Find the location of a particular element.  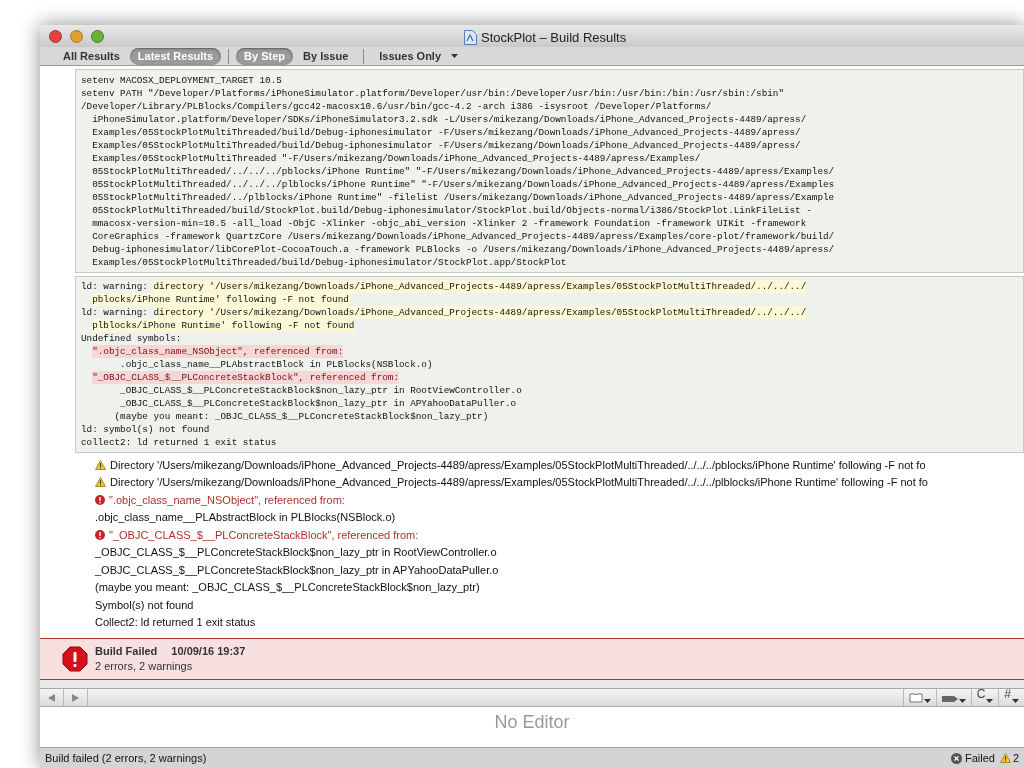

issue-text: _OBJC_CLASS_$__PLConcreteStackBlock$non_lazy_ptr in APYahooDataPuller.o is located at coordinates (297, 569).